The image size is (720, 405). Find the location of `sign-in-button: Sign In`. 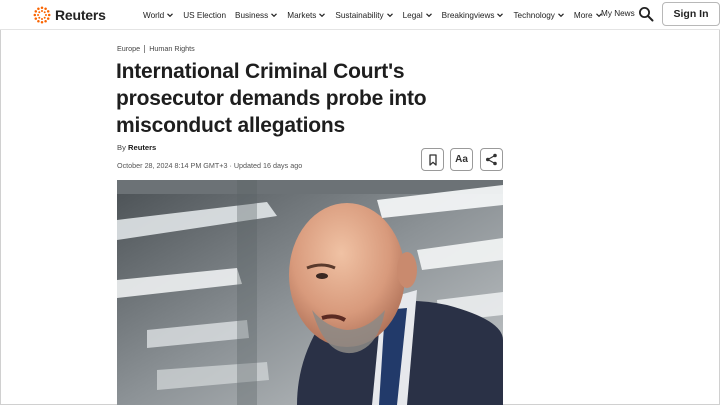

sign-in-button: Sign In is located at coordinates (691, 14).